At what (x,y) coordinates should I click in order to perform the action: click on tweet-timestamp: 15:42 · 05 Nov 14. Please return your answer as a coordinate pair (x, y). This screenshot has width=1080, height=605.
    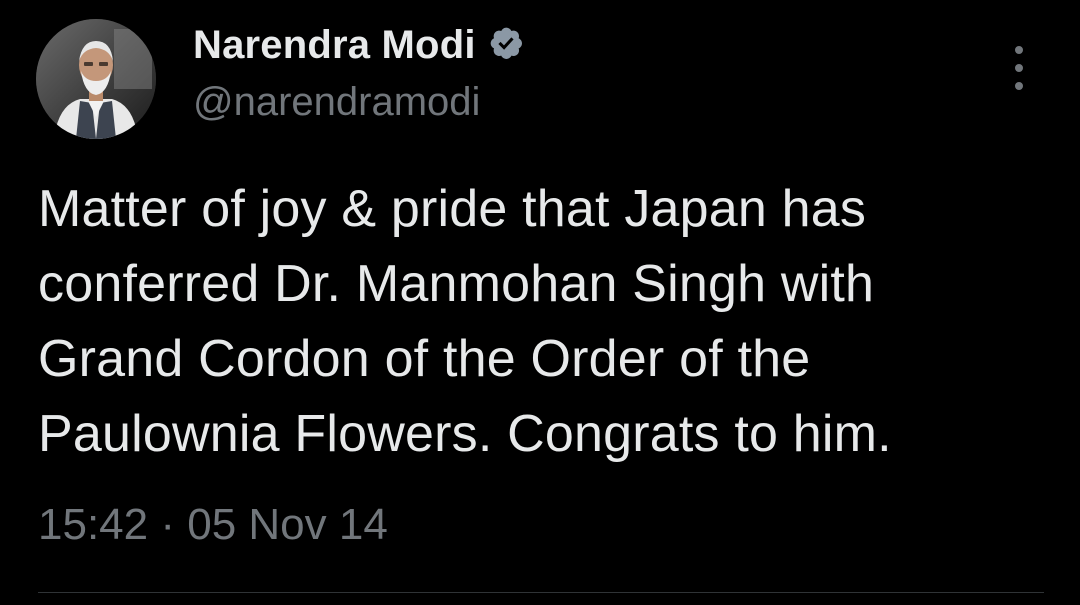
    Looking at the image, I should click on (213, 525).